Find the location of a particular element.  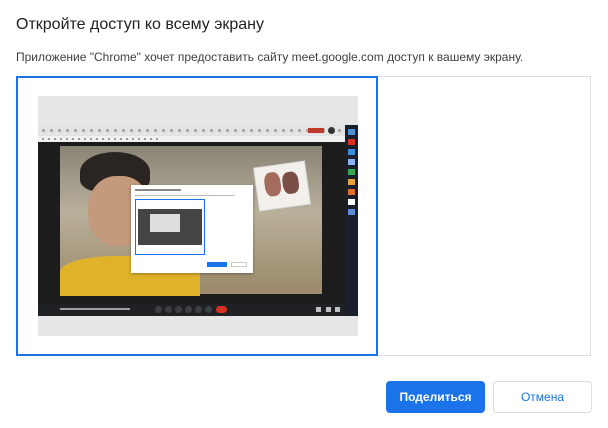

thumb-meet-controls is located at coordinates (191, 310).